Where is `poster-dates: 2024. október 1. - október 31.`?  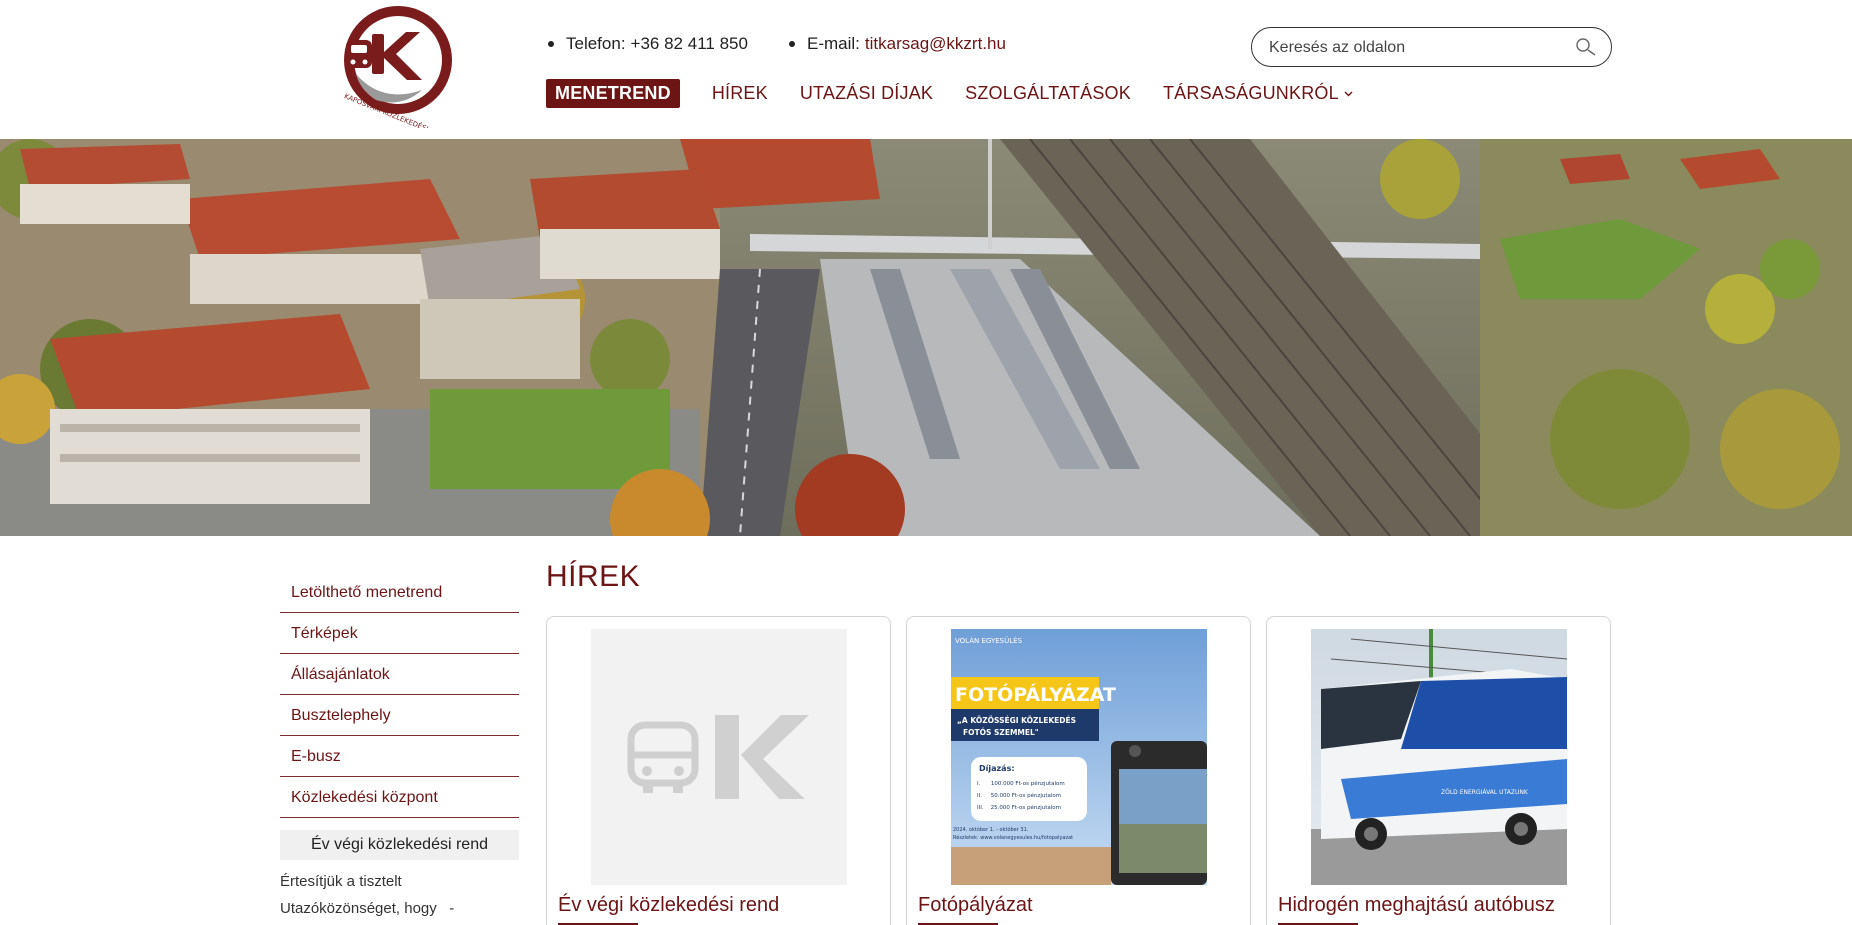 poster-dates: 2024. október 1. - október 31. is located at coordinates (991, 829).